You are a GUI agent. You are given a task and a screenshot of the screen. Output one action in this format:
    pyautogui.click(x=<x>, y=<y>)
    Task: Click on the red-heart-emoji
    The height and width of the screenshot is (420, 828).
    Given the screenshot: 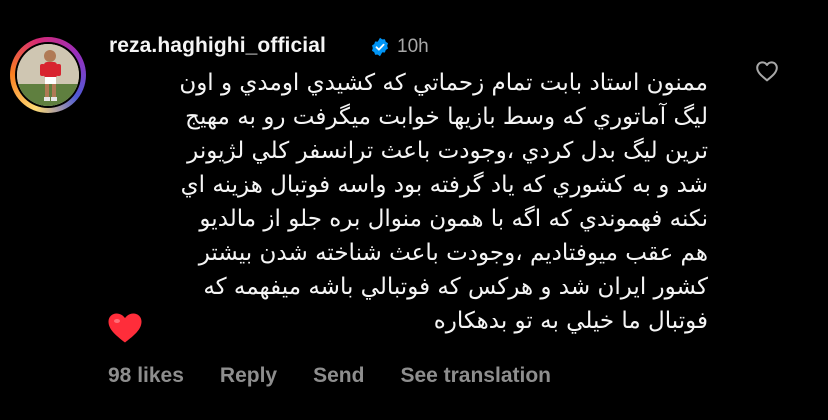 What is the action you would take?
    pyautogui.click(x=125, y=328)
    